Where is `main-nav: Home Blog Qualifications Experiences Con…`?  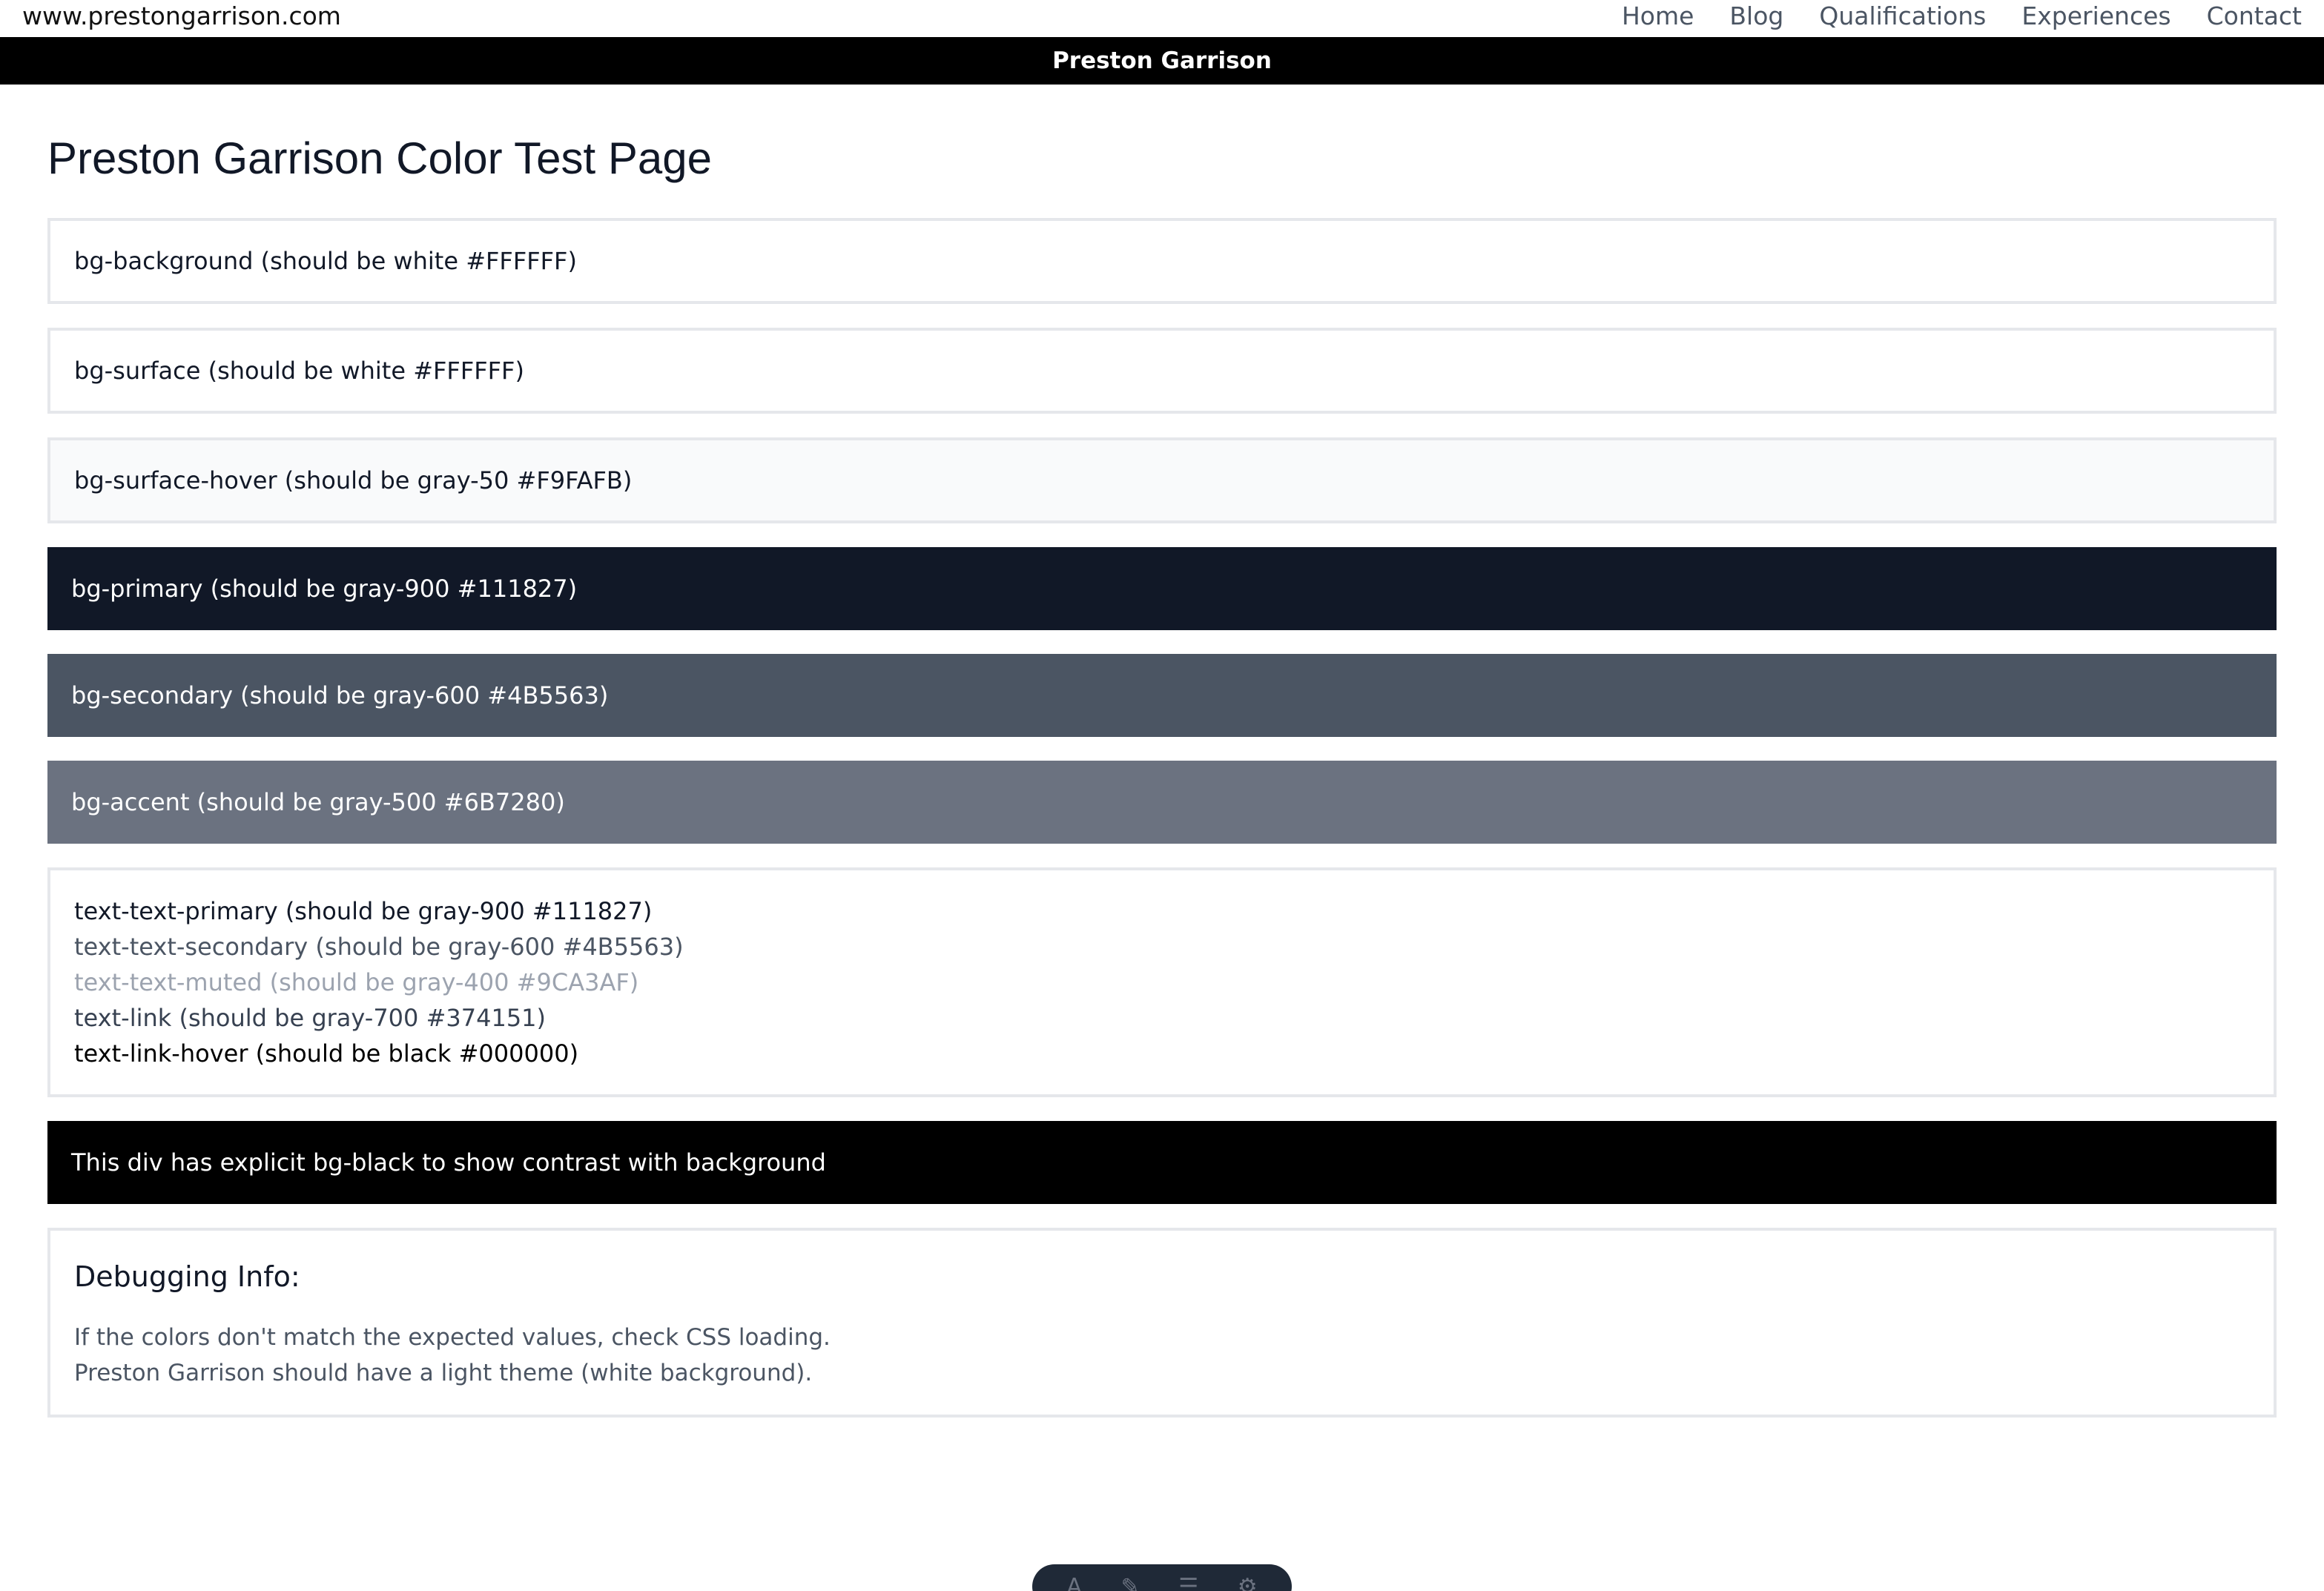 main-nav: Home Blog Qualifications Experiences Con… is located at coordinates (1962, 15).